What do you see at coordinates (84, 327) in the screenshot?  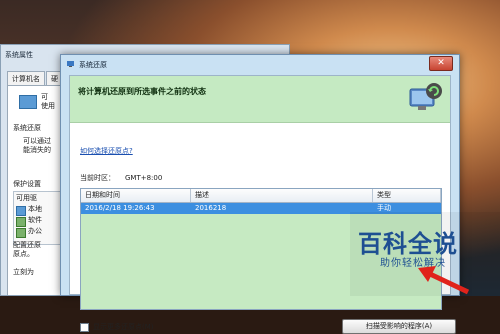 I see `show-more-checkbox` at bounding box center [84, 327].